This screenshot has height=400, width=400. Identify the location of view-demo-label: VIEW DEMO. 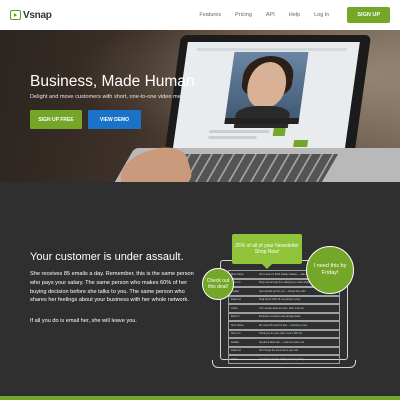
(114, 119).